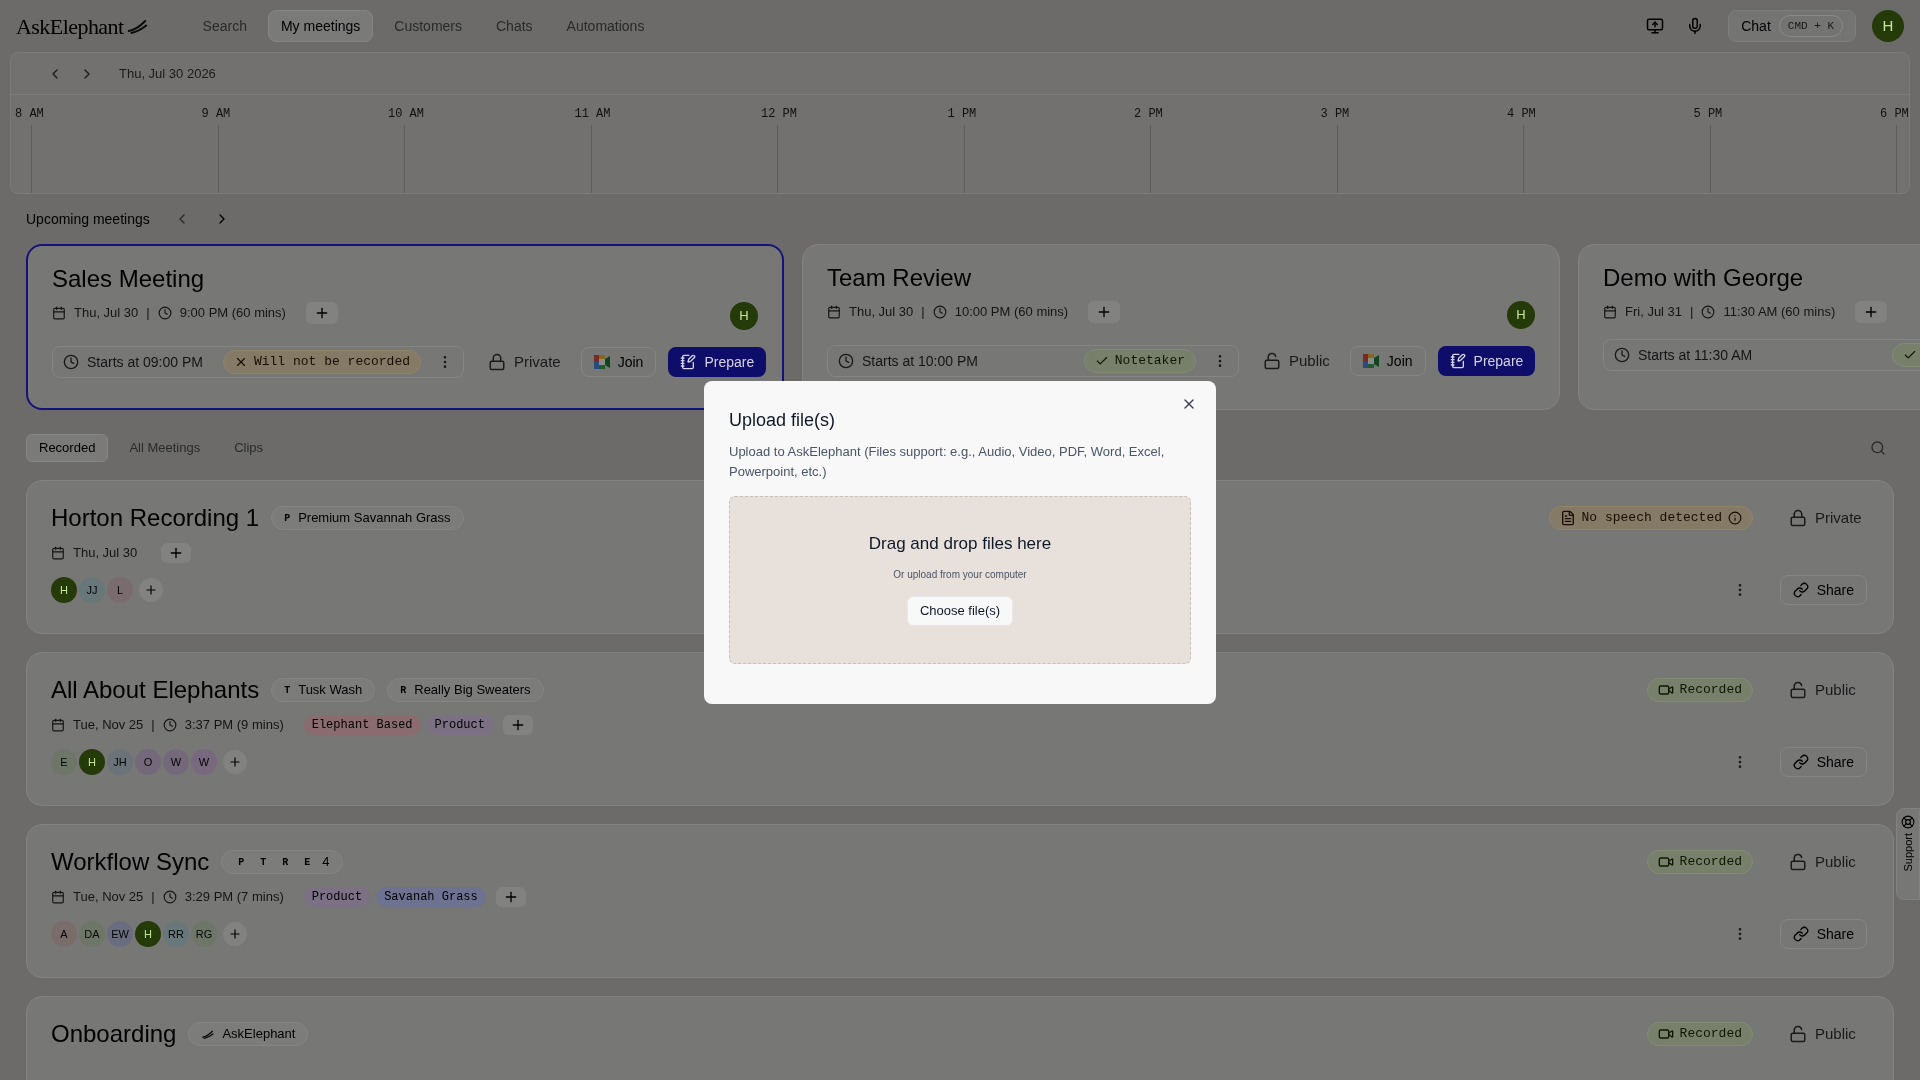  I want to click on calendar-date: Thu, Jul 30 2026, so click(167, 73).